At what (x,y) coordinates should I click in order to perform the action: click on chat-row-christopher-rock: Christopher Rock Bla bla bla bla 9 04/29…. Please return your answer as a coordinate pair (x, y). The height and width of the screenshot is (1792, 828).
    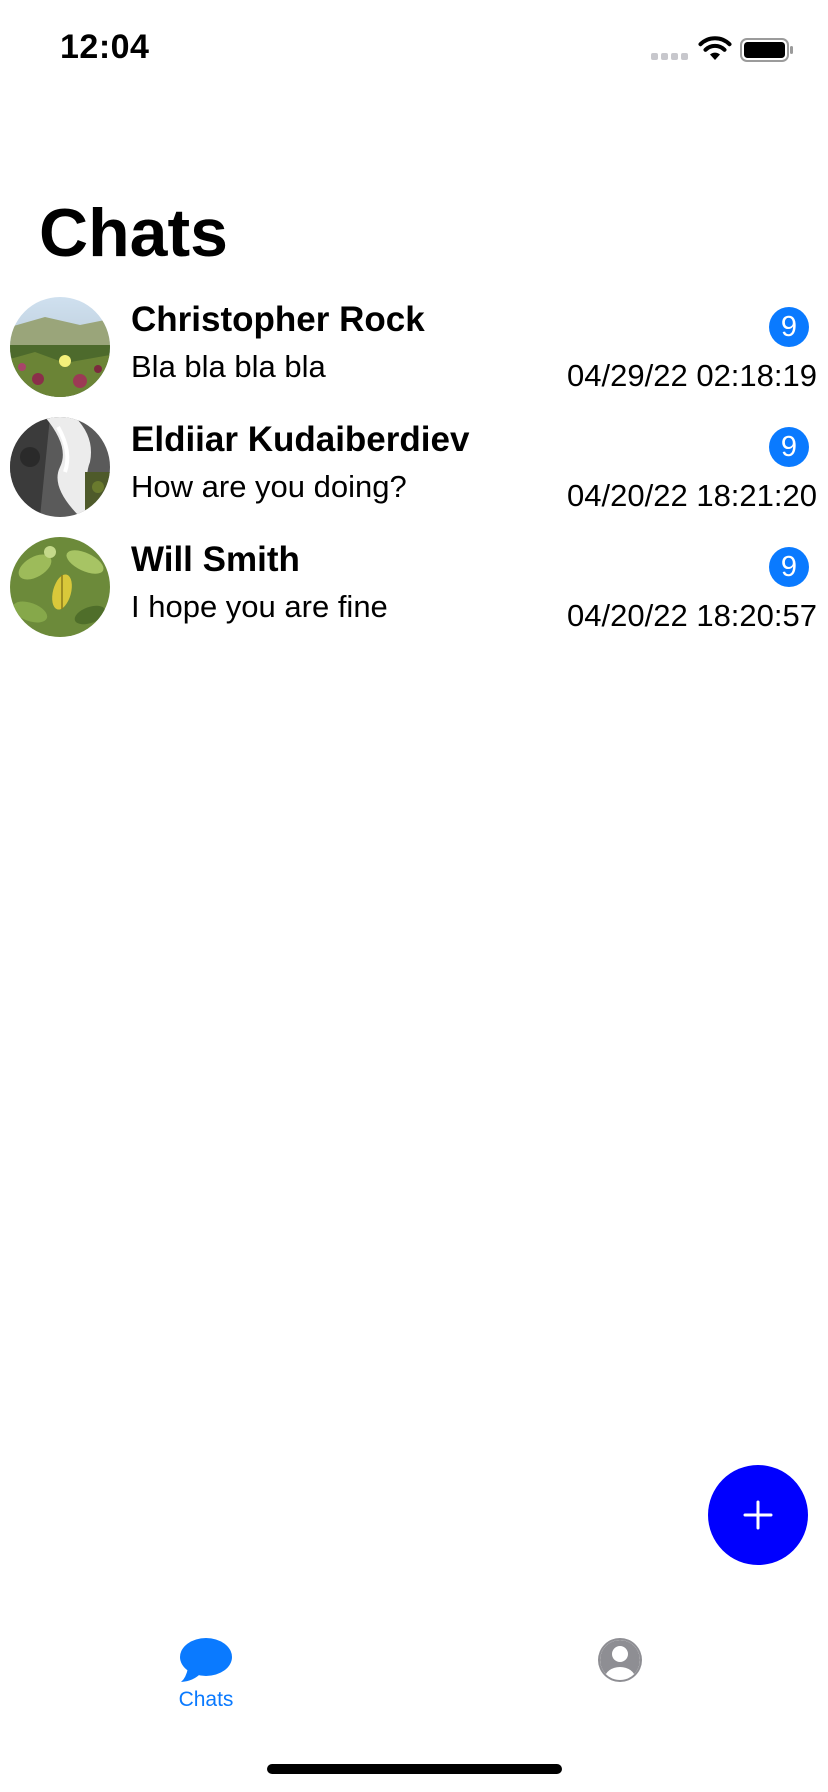
    Looking at the image, I should click on (414, 353).